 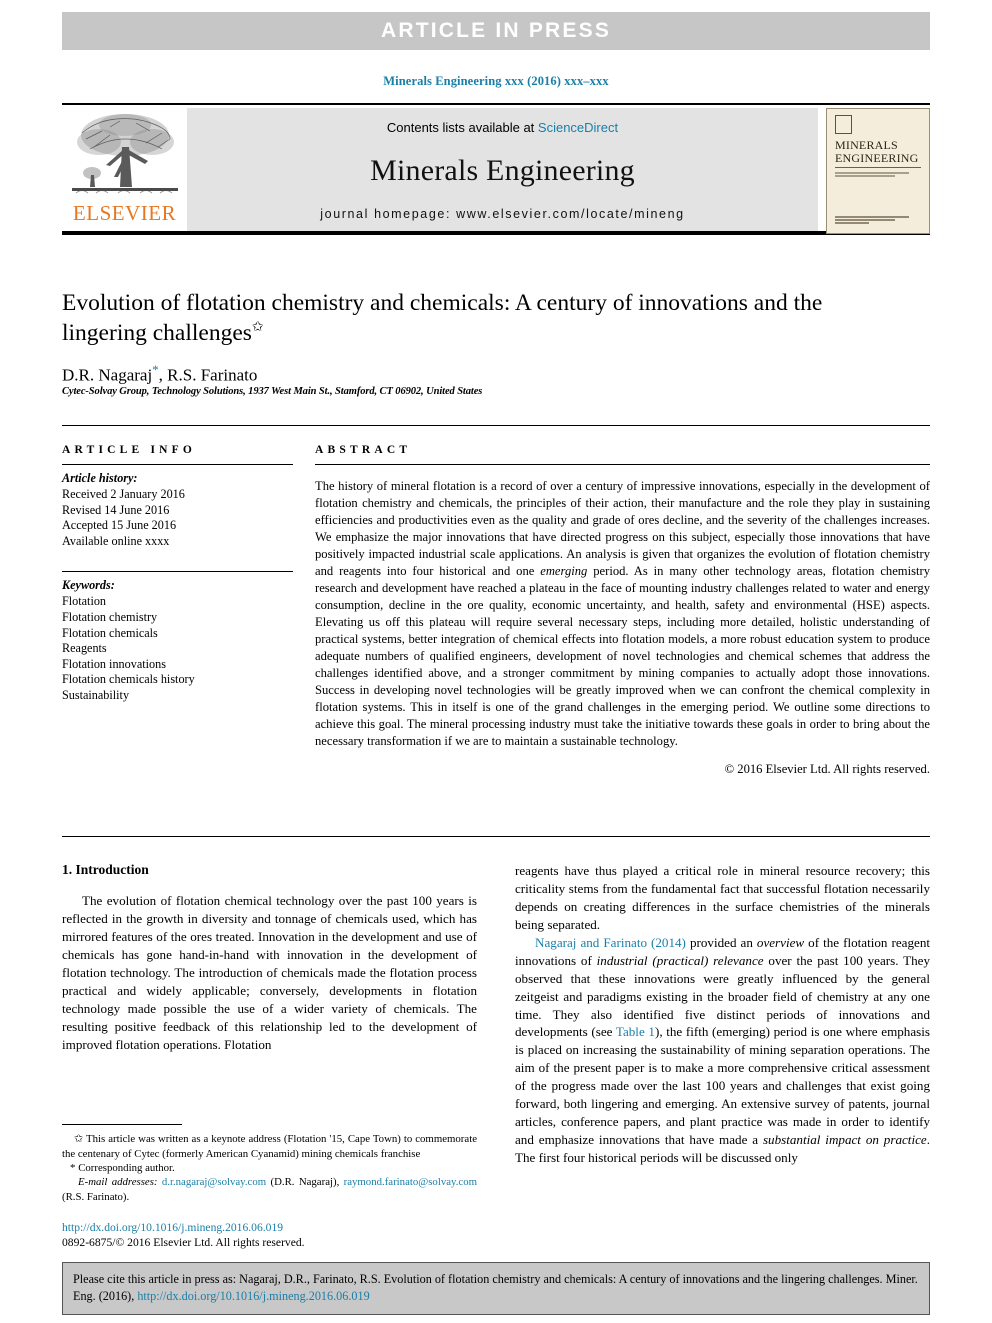 What do you see at coordinates (305, 1182) in the screenshot?
I see `email1-owner: (D.R. Nagaraj),` at bounding box center [305, 1182].